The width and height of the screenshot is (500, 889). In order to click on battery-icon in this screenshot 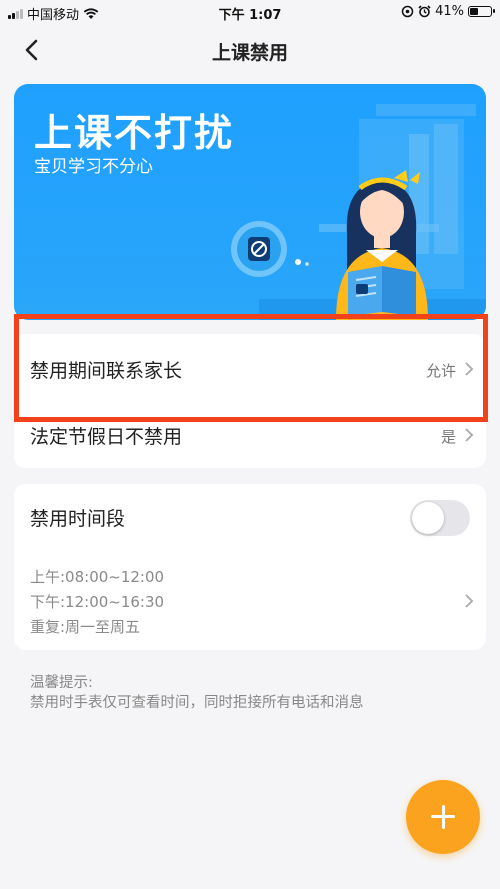, I will do `click(481, 11)`.